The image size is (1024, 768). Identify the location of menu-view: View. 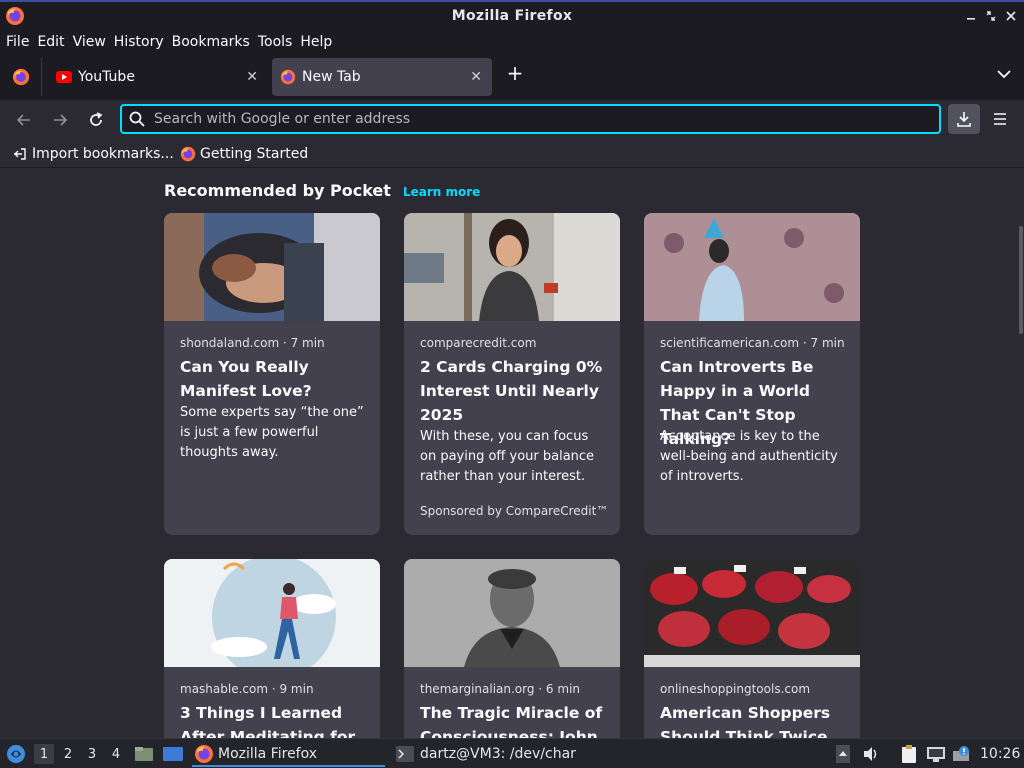
(89, 42).